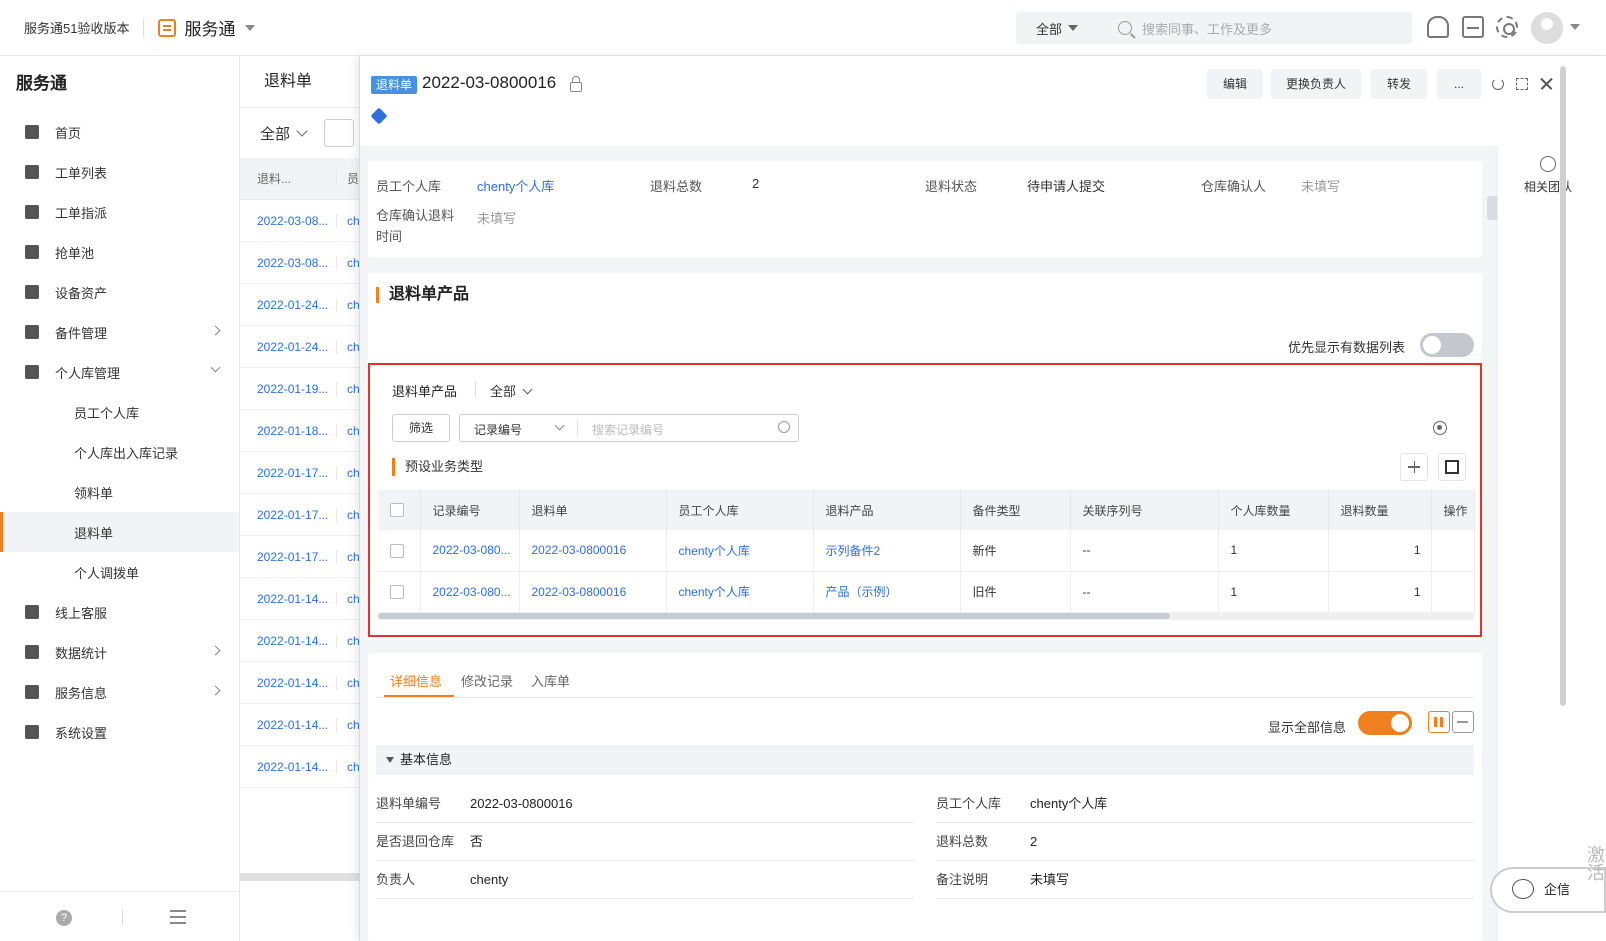 The width and height of the screenshot is (1606, 941). What do you see at coordinates (119, 532) in the screenshot?
I see `sidebar-subitem-return-order: 退料单` at bounding box center [119, 532].